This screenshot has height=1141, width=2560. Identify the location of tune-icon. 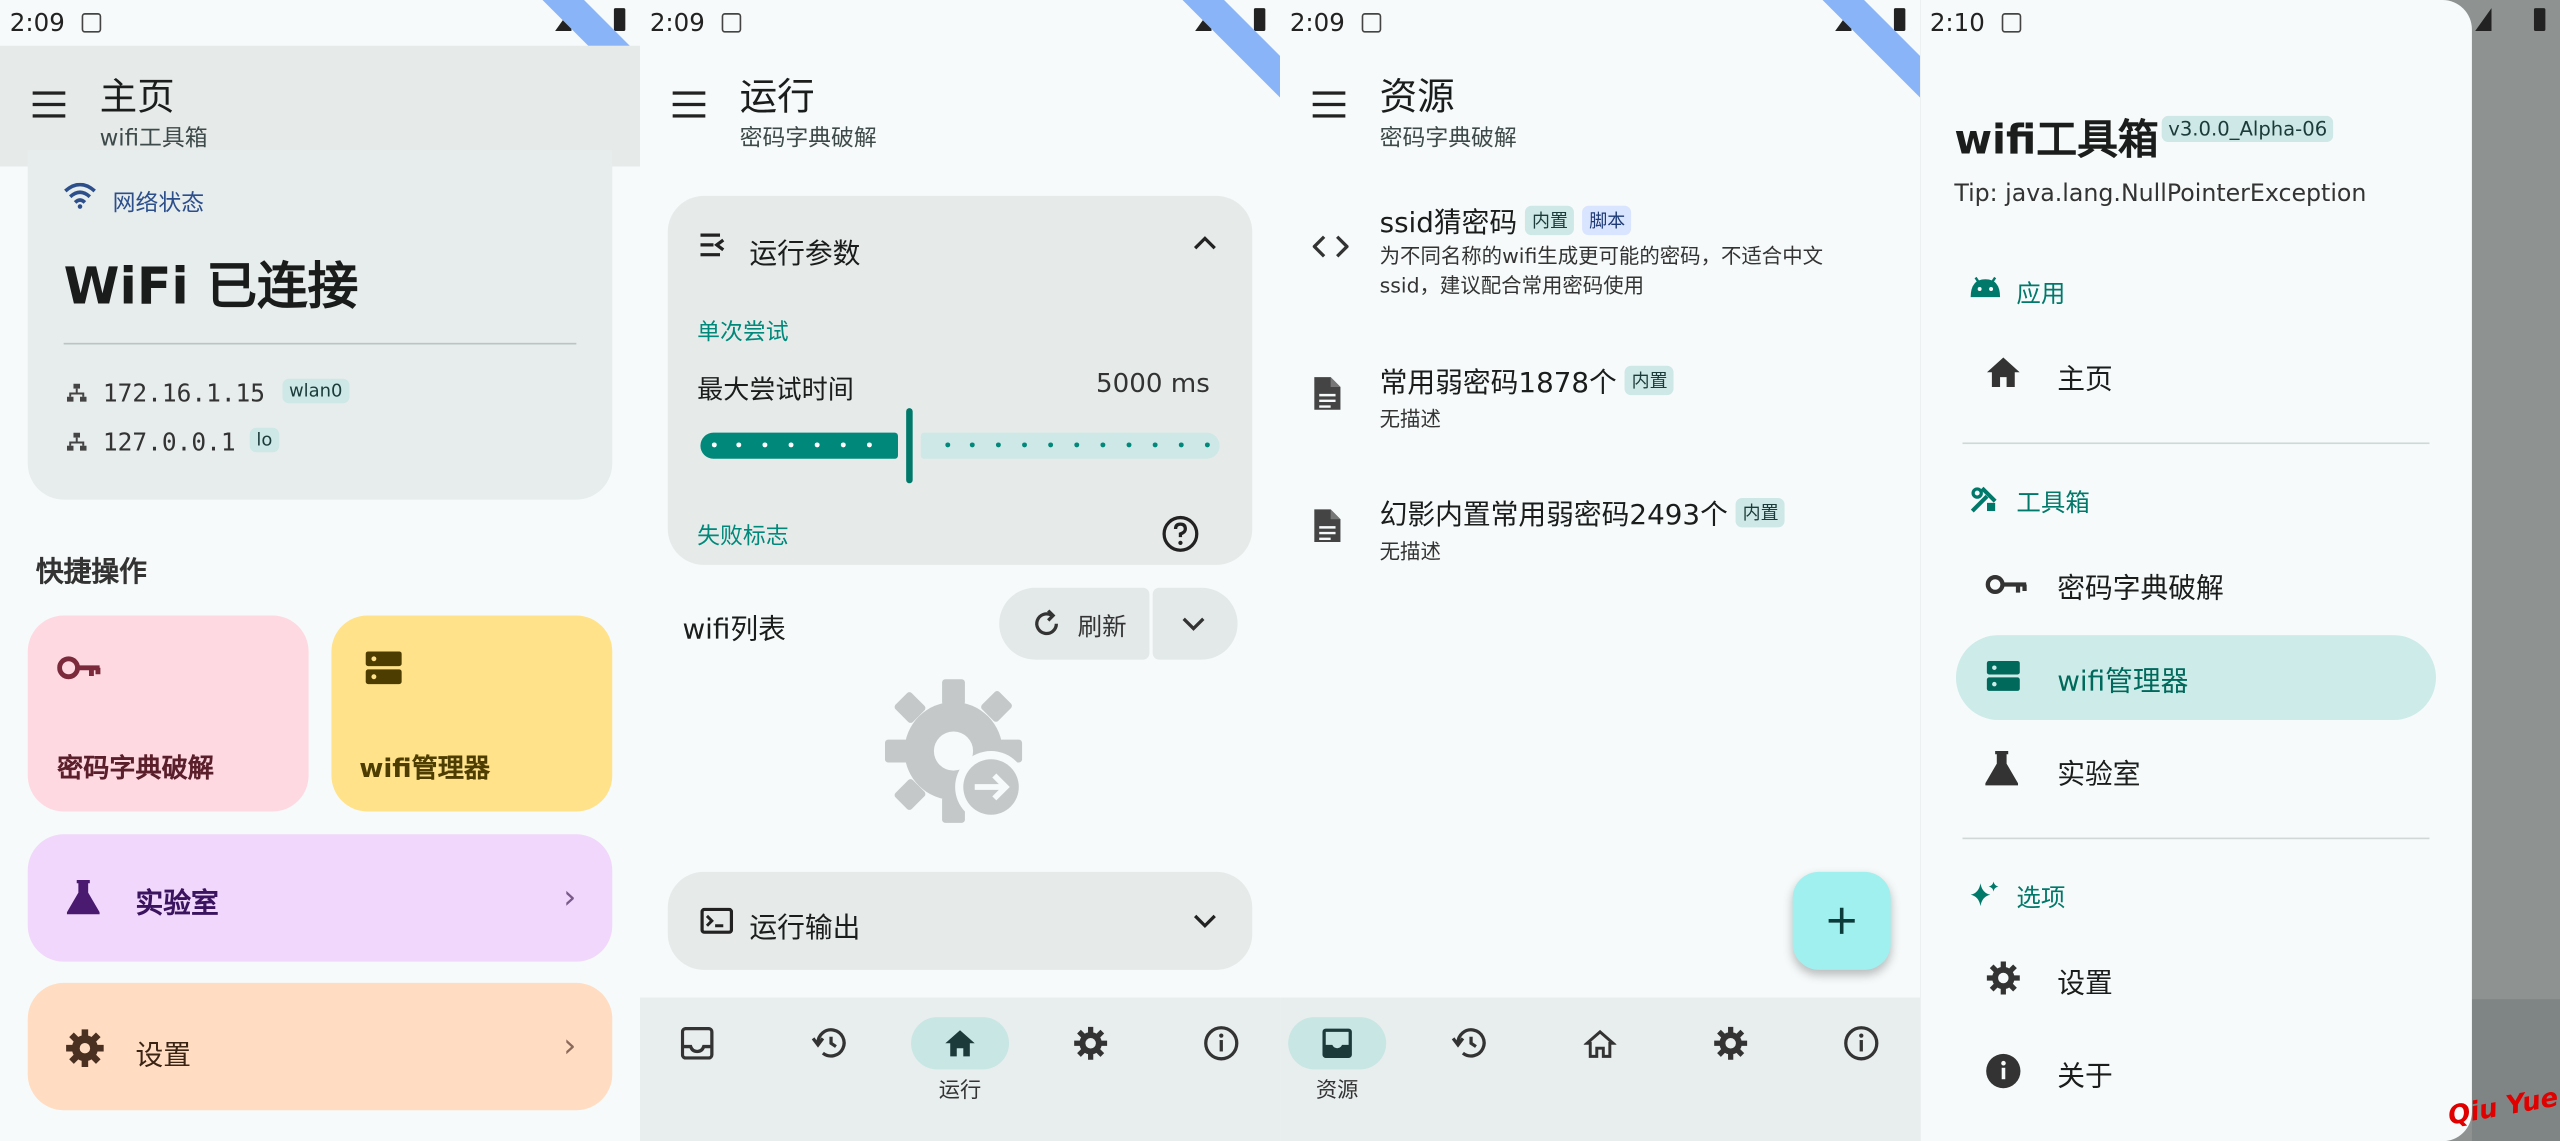
(712, 245).